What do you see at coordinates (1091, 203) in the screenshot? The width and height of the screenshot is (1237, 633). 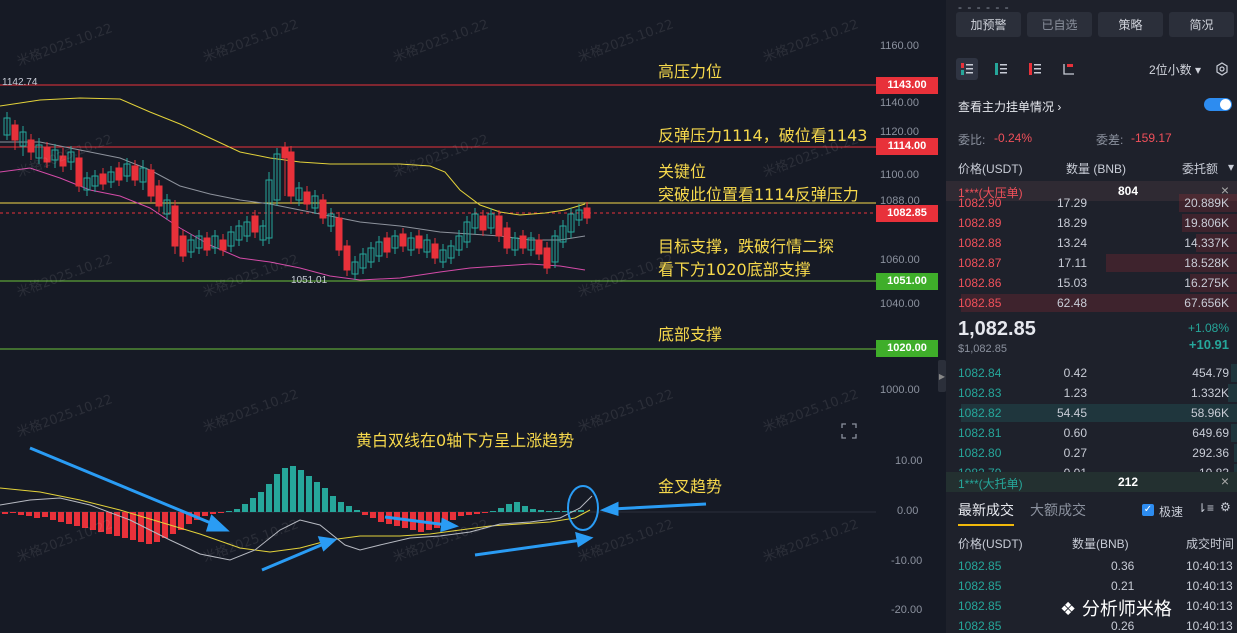 I see `orderbook-row: 1082.90 17.29 20.889K` at bounding box center [1091, 203].